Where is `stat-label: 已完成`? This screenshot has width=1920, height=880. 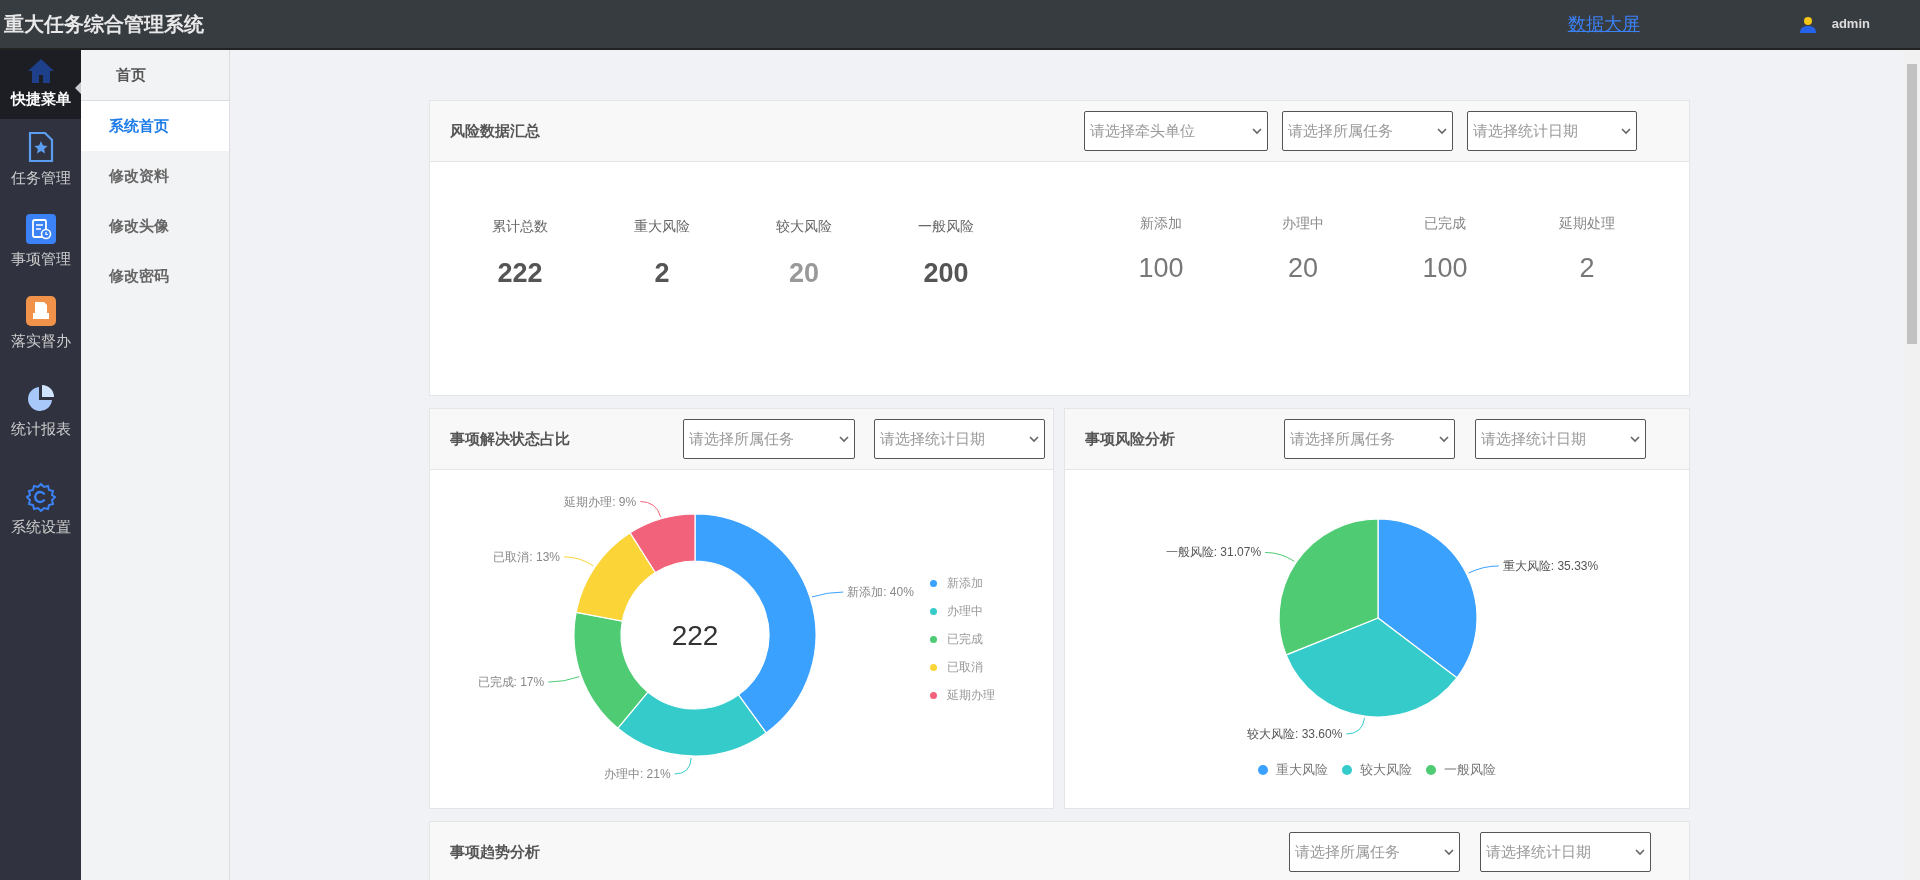 stat-label: 已完成 is located at coordinates (1445, 223).